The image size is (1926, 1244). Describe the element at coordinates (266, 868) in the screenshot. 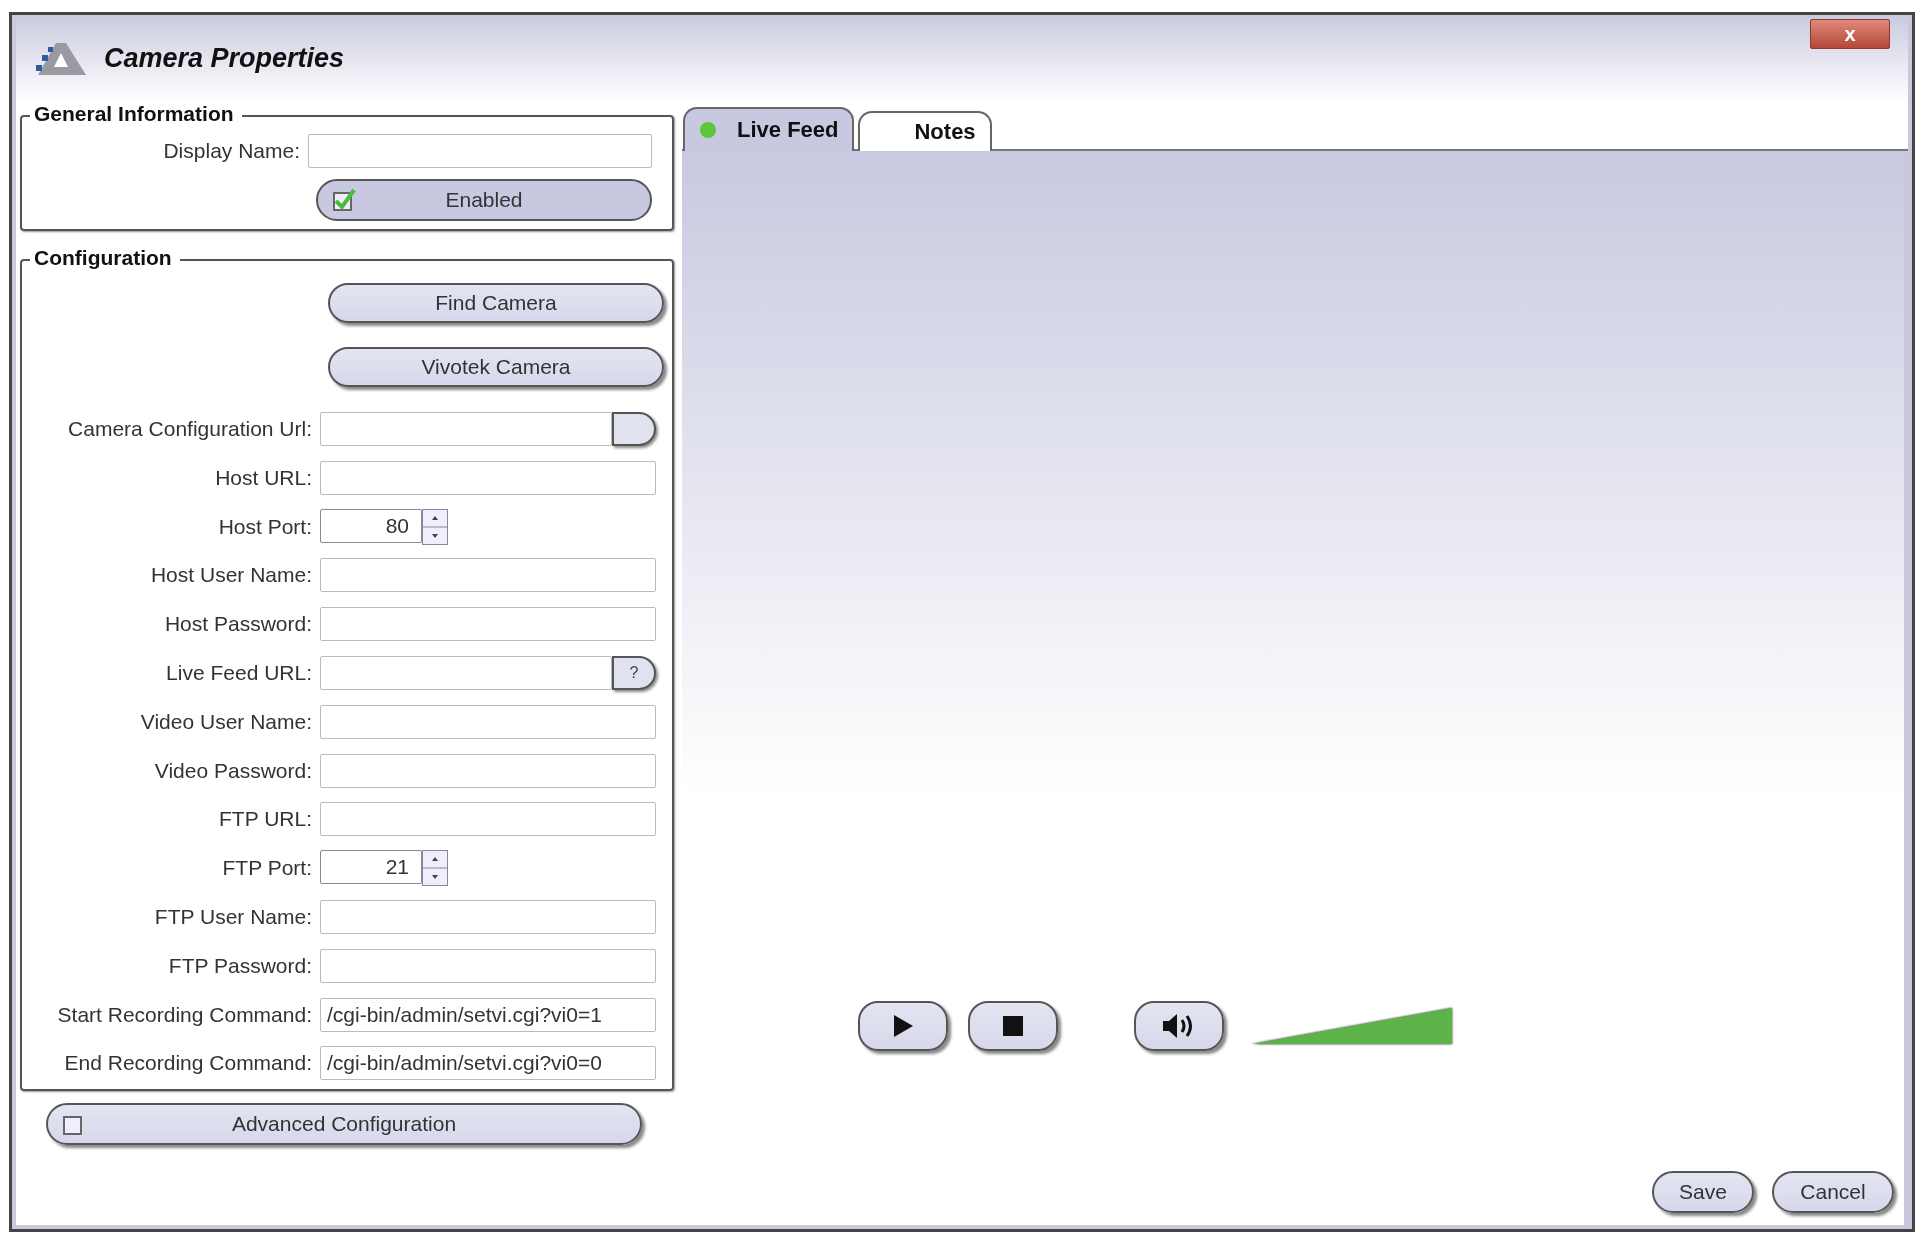

I see `field-label: FTP Port:` at that location.